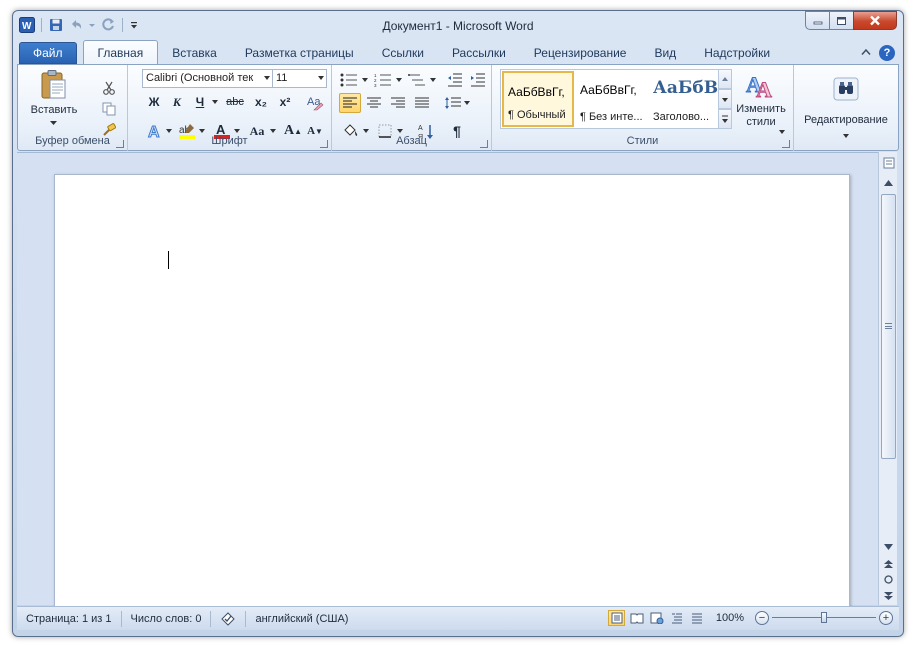  I want to click on change-styles-icon: AA, so click(760, 85).